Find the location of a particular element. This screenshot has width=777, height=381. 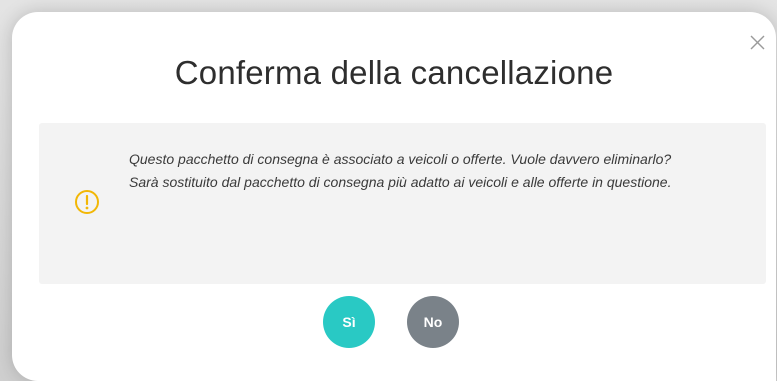

yes-button: Sì is located at coordinates (349, 322).